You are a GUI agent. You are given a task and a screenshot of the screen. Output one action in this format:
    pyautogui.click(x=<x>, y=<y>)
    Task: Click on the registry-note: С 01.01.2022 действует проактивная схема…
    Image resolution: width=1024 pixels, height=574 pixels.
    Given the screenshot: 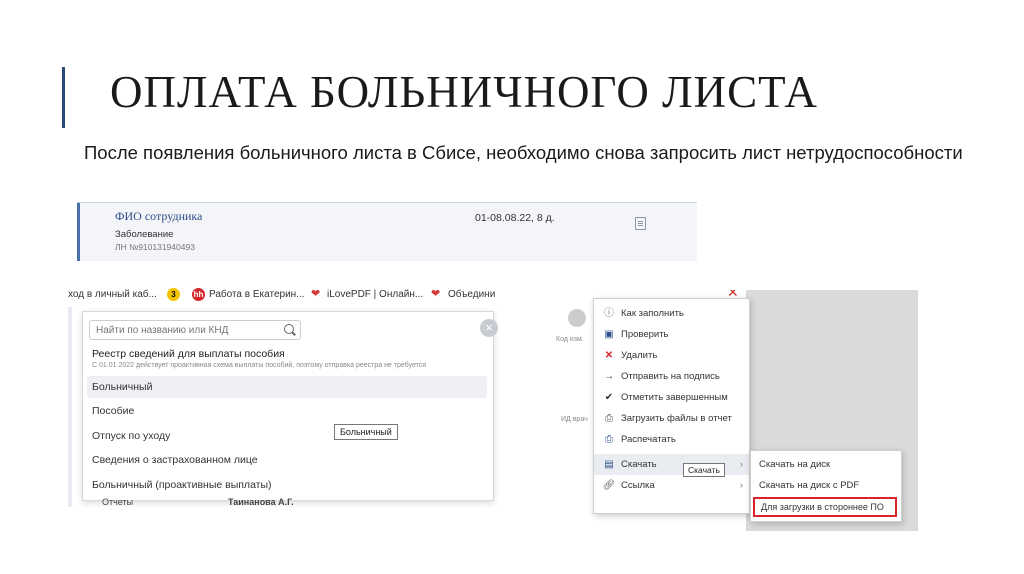 What is the action you would take?
    pyautogui.click(x=259, y=365)
    